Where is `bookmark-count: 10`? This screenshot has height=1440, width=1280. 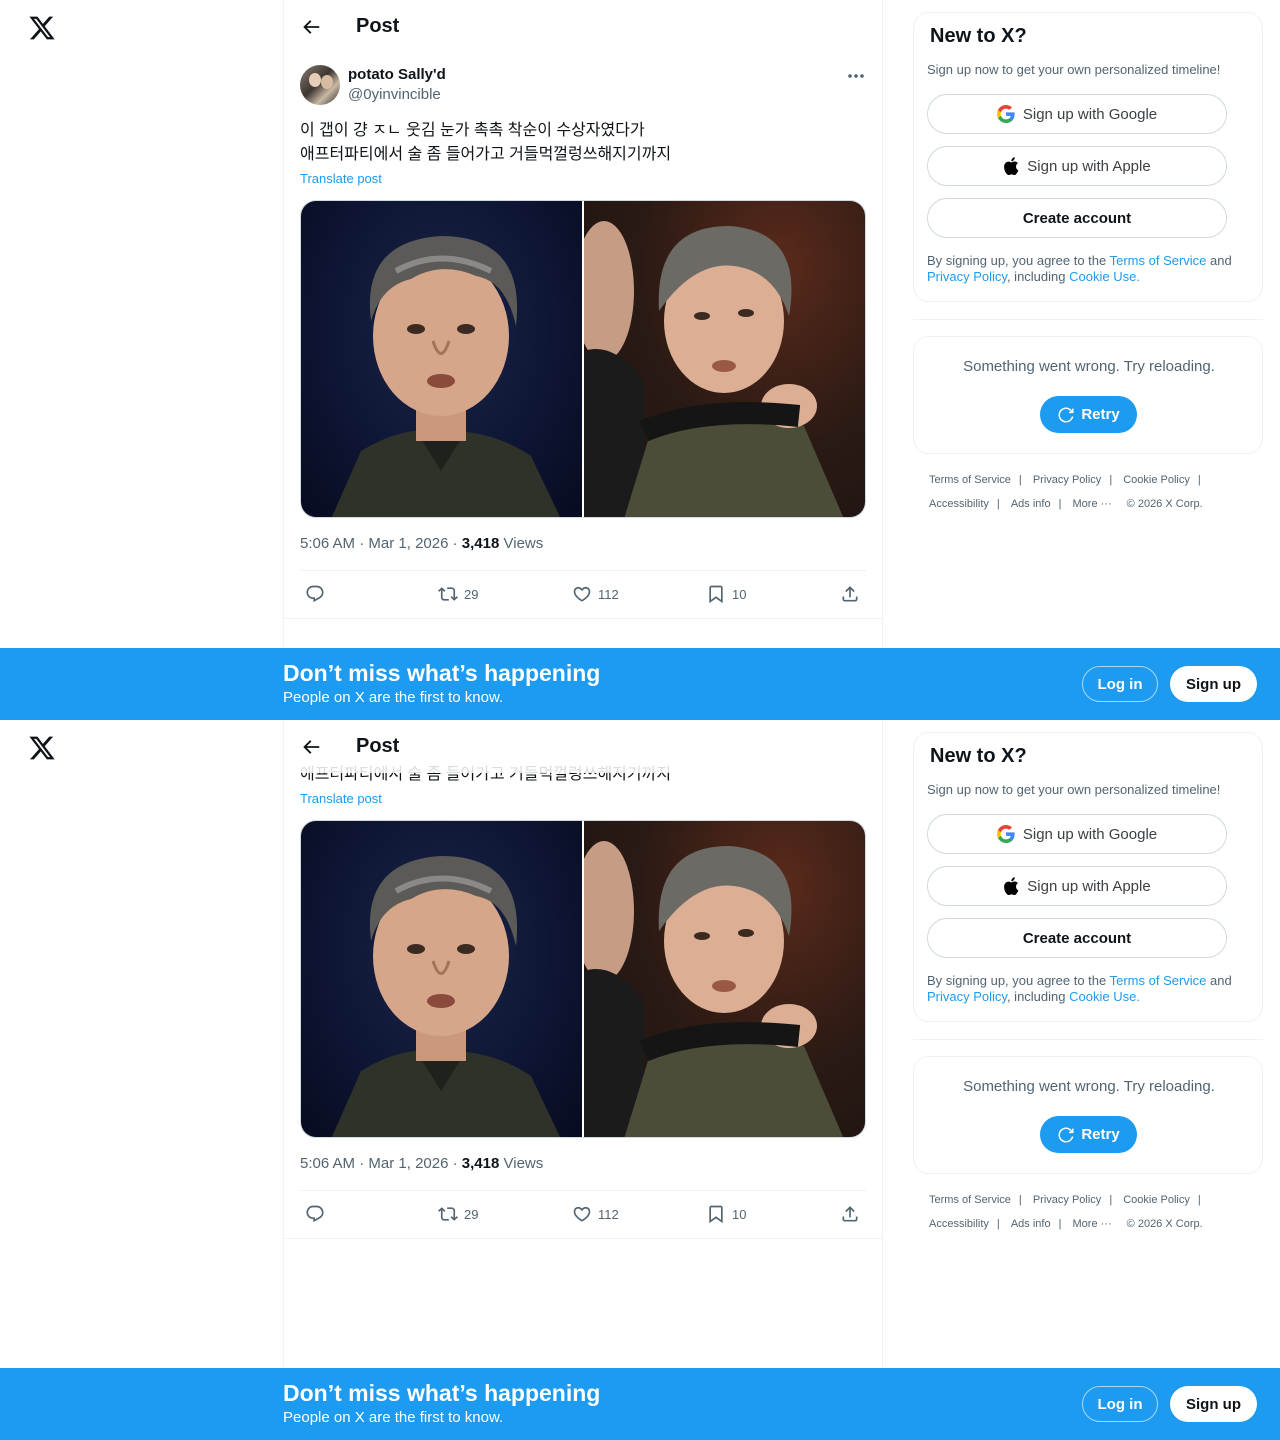 bookmark-count: 10 is located at coordinates (739, 1214).